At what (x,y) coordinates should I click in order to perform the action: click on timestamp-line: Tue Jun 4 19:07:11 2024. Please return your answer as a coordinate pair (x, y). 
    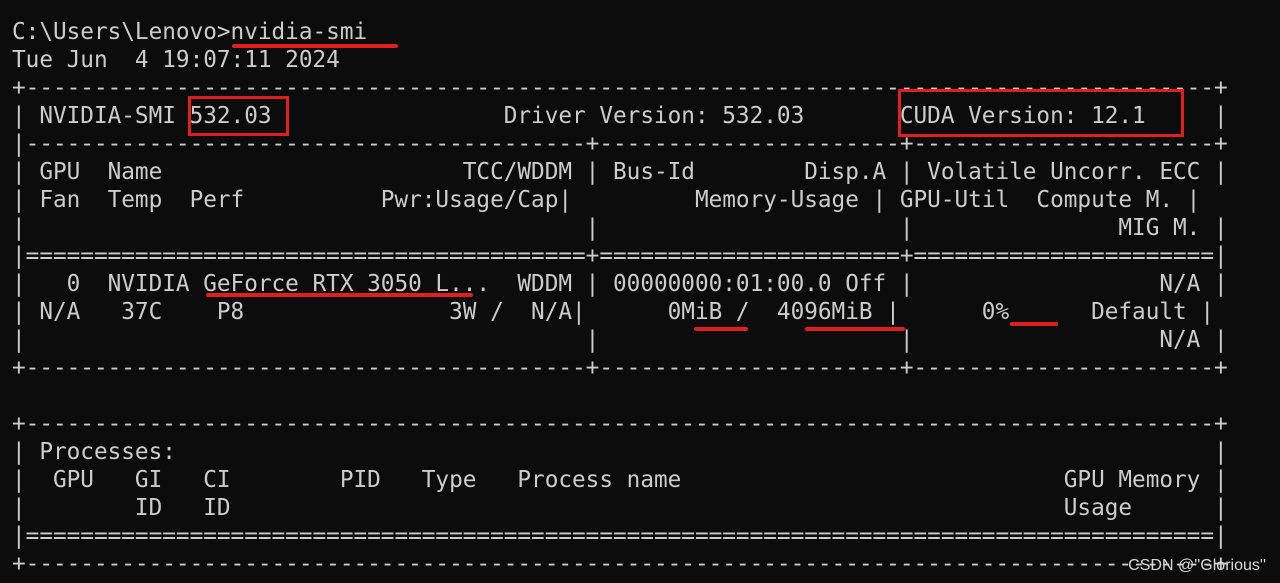
    Looking at the image, I should click on (176, 60).